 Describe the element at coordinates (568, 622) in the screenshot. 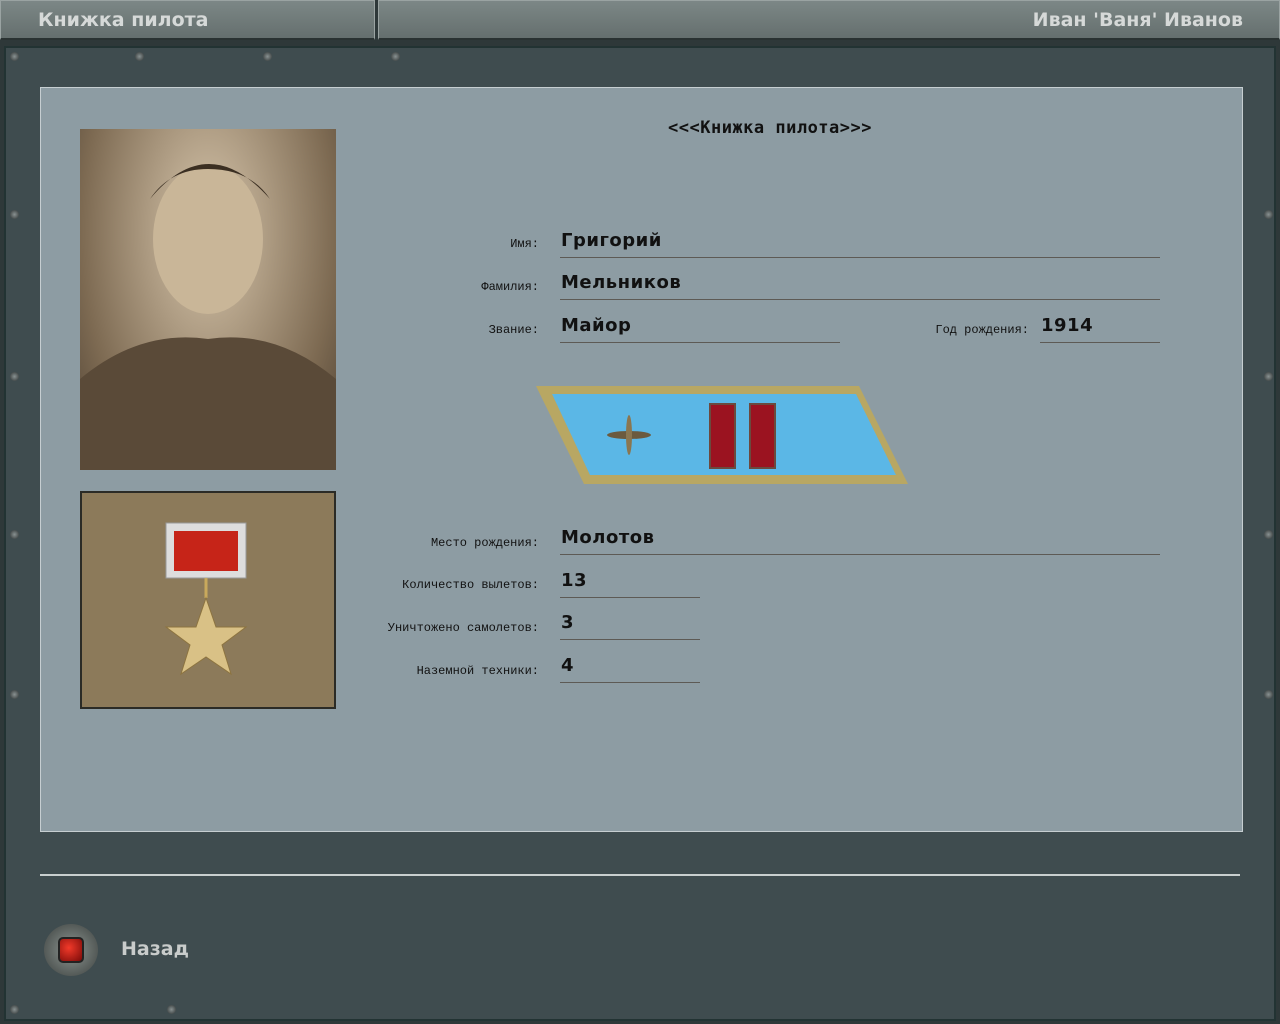

I see `aircraft-destroyed-value: 3` at that location.